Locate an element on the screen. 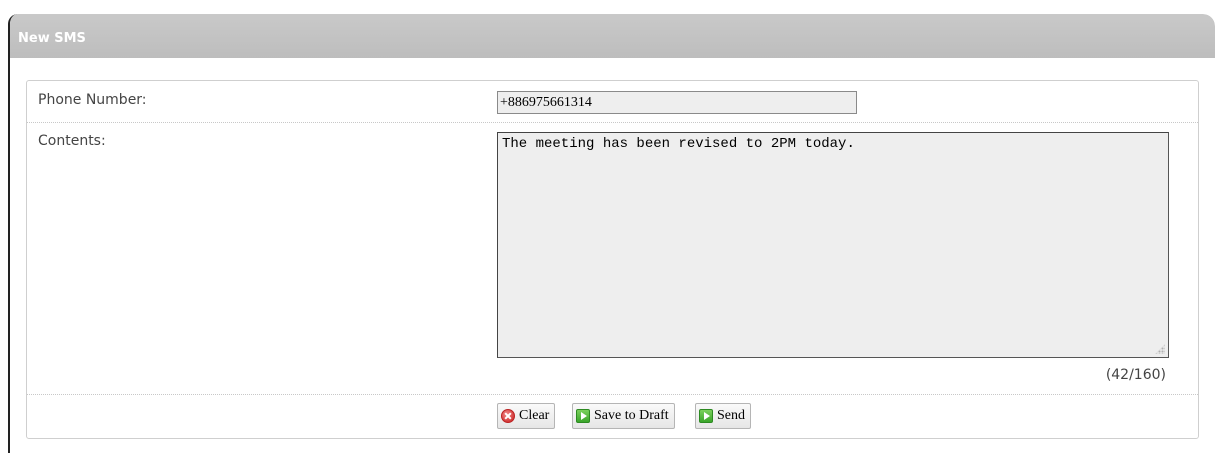 The image size is (1215, 453). clear-button-label: Clear is located at coordinates (534, 415).